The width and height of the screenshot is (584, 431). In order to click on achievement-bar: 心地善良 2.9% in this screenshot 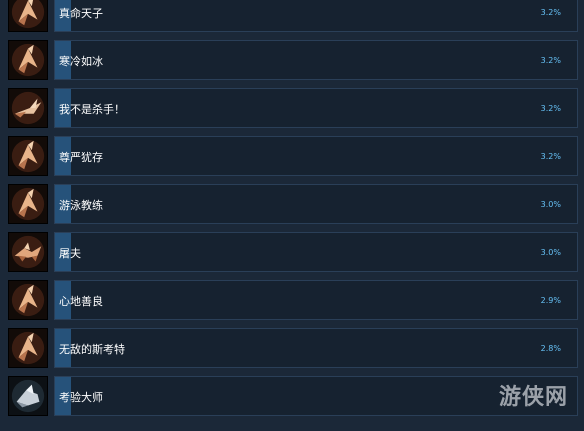, I will do `click(316, 300)`.